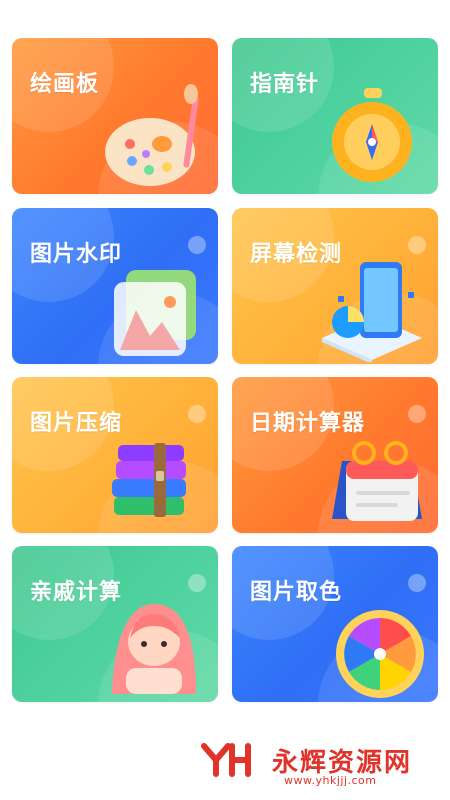  Describe the element at coordinates (65, 84) in the screenshot. I see `tool-title: 绘画板` at that location.